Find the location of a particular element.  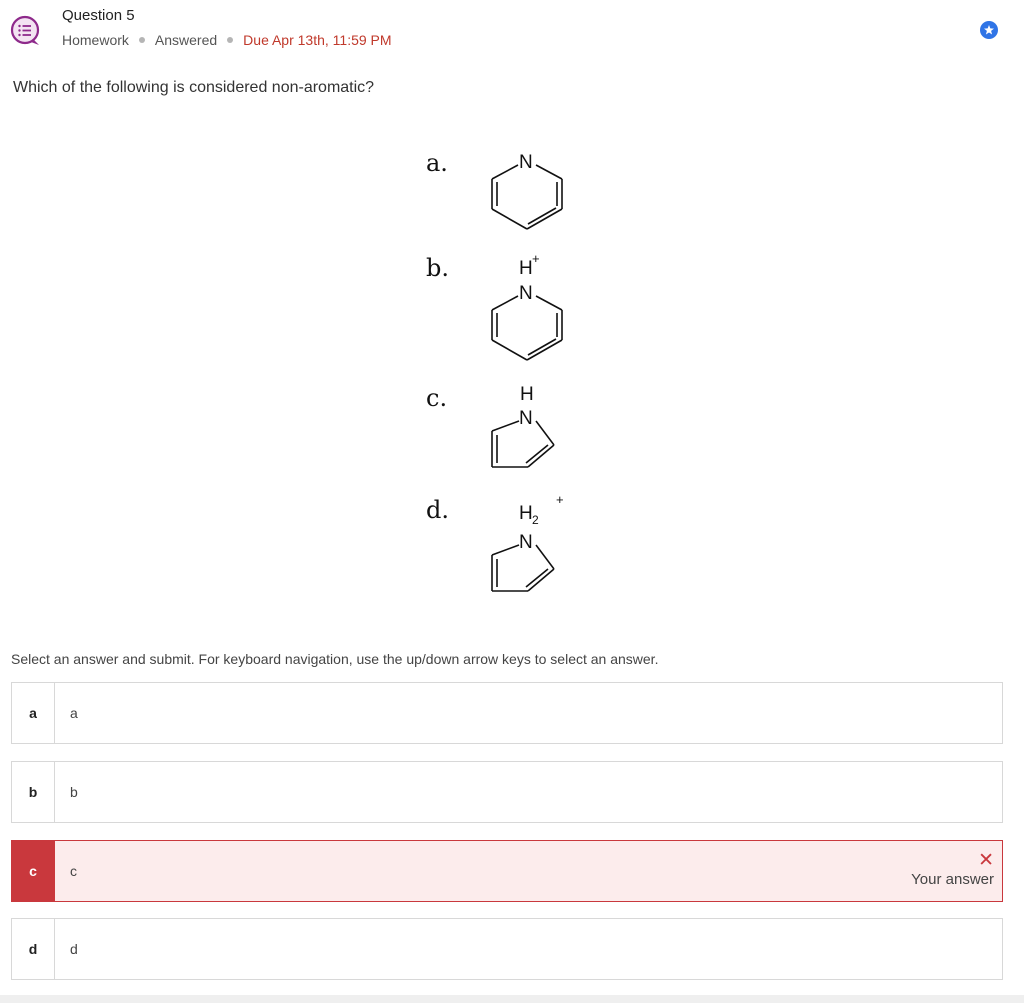

structure-label-c: c. is located at coordinates (436, 398).